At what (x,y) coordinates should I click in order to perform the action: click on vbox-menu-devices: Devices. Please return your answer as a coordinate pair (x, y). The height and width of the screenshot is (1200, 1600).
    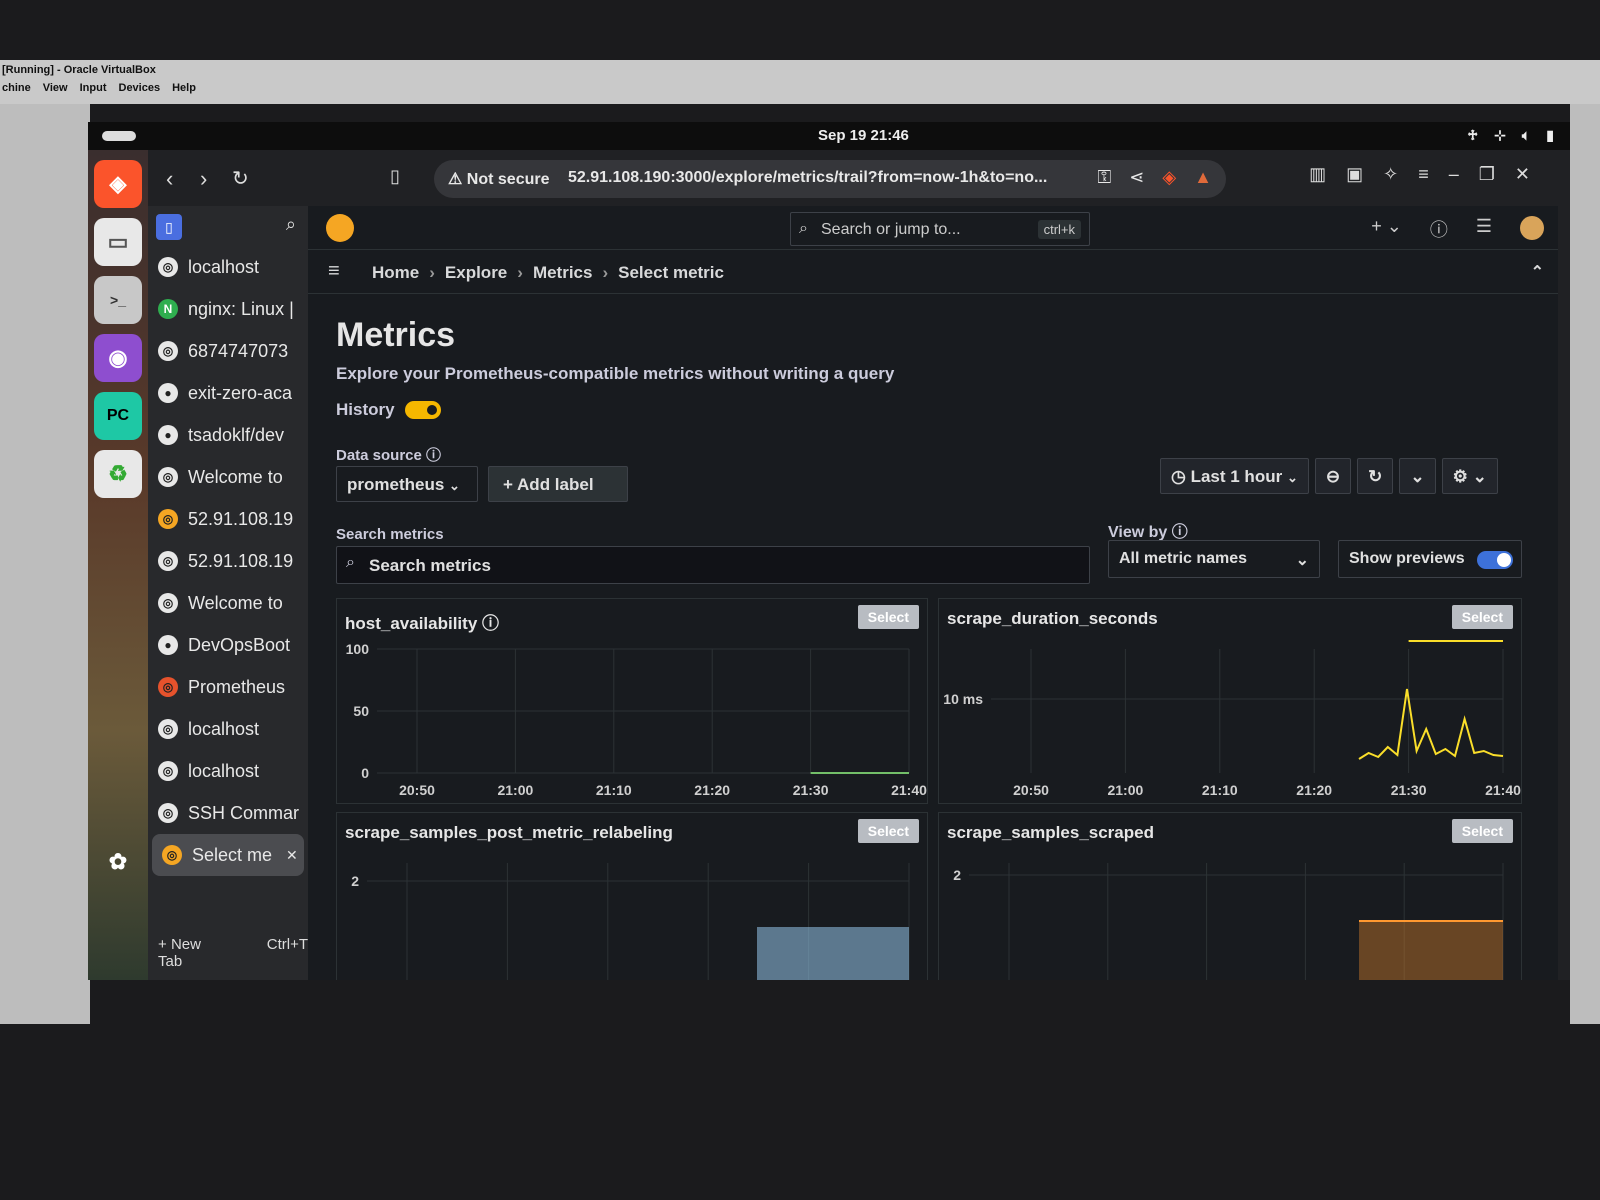
    Looking at the image, I should click on (140, 88).